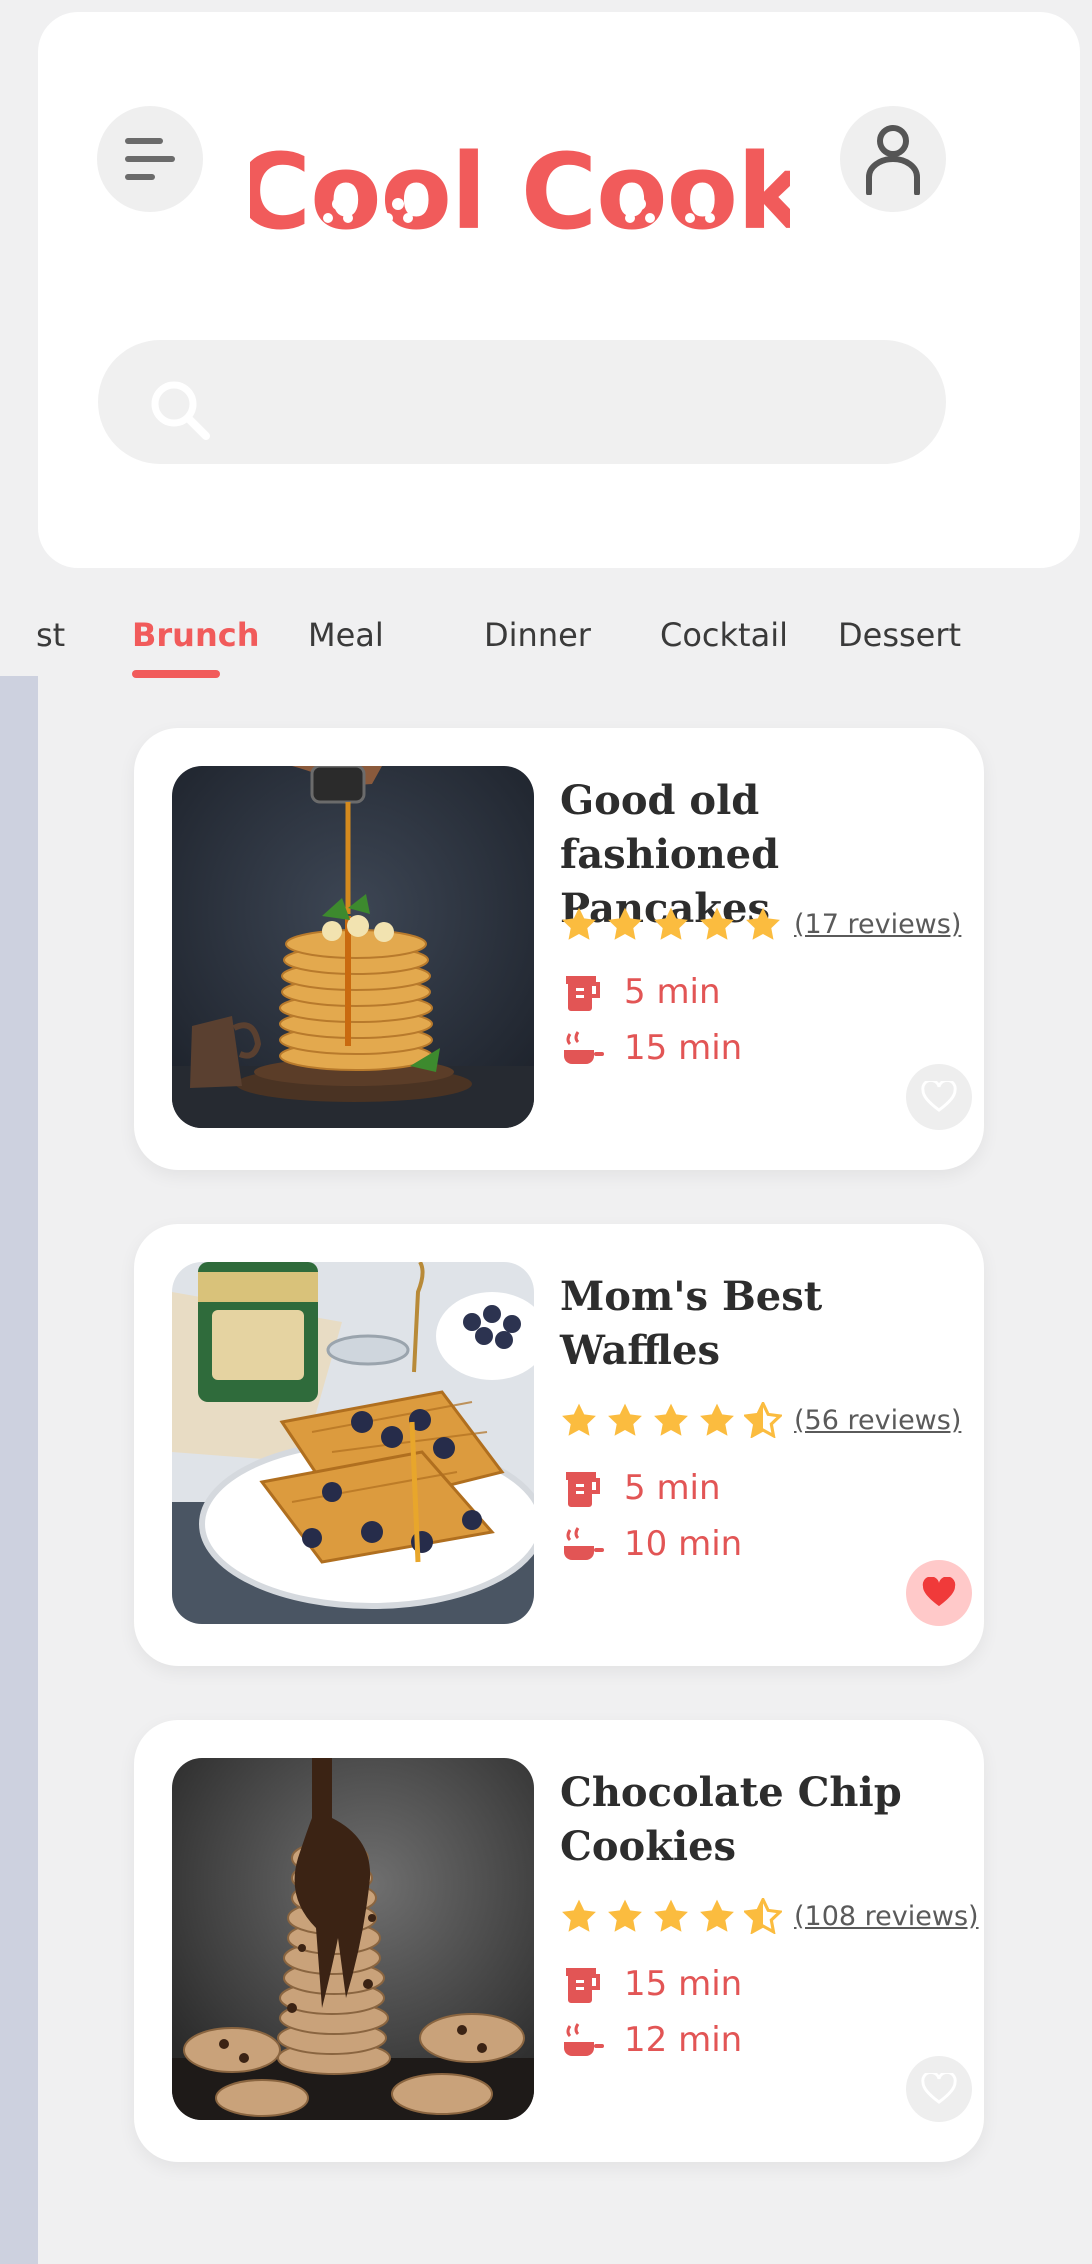 This screenshot has height=2264, width=1092. I want to click on prep-time: 15 min, so click(651, 1984).